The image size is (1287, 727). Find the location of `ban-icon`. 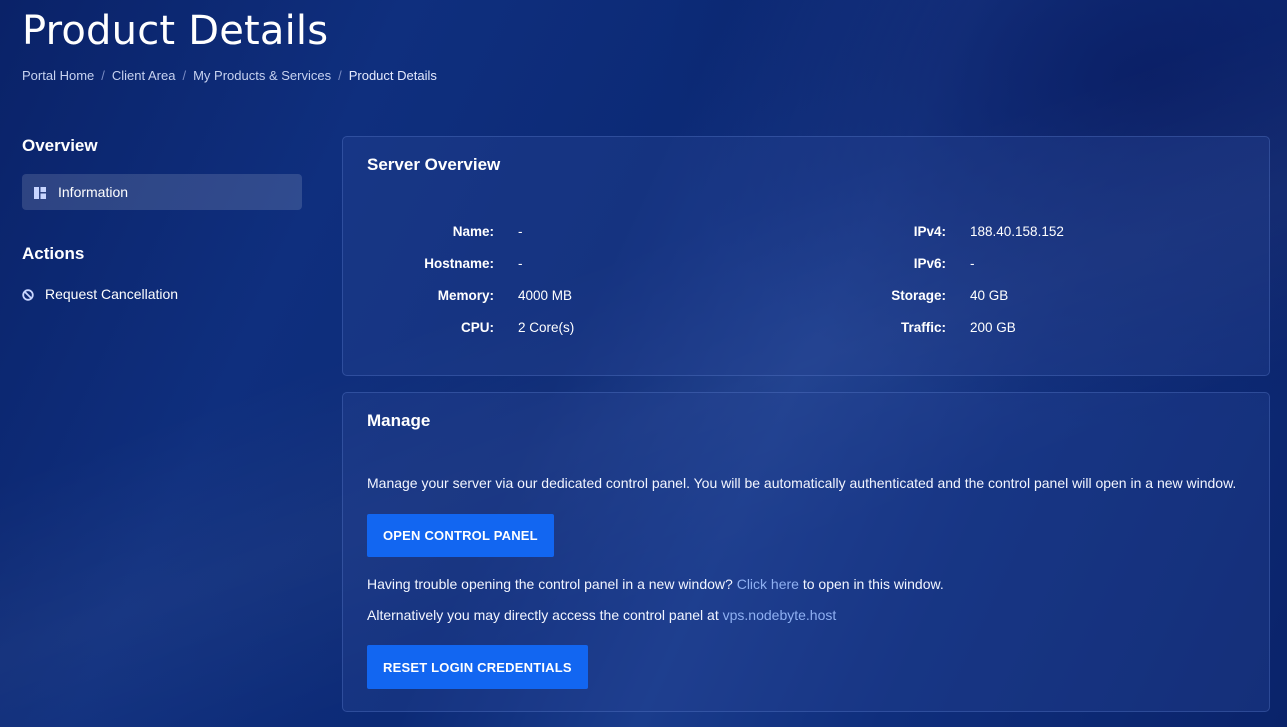

ban-icon is located at coordinates (28, 294).